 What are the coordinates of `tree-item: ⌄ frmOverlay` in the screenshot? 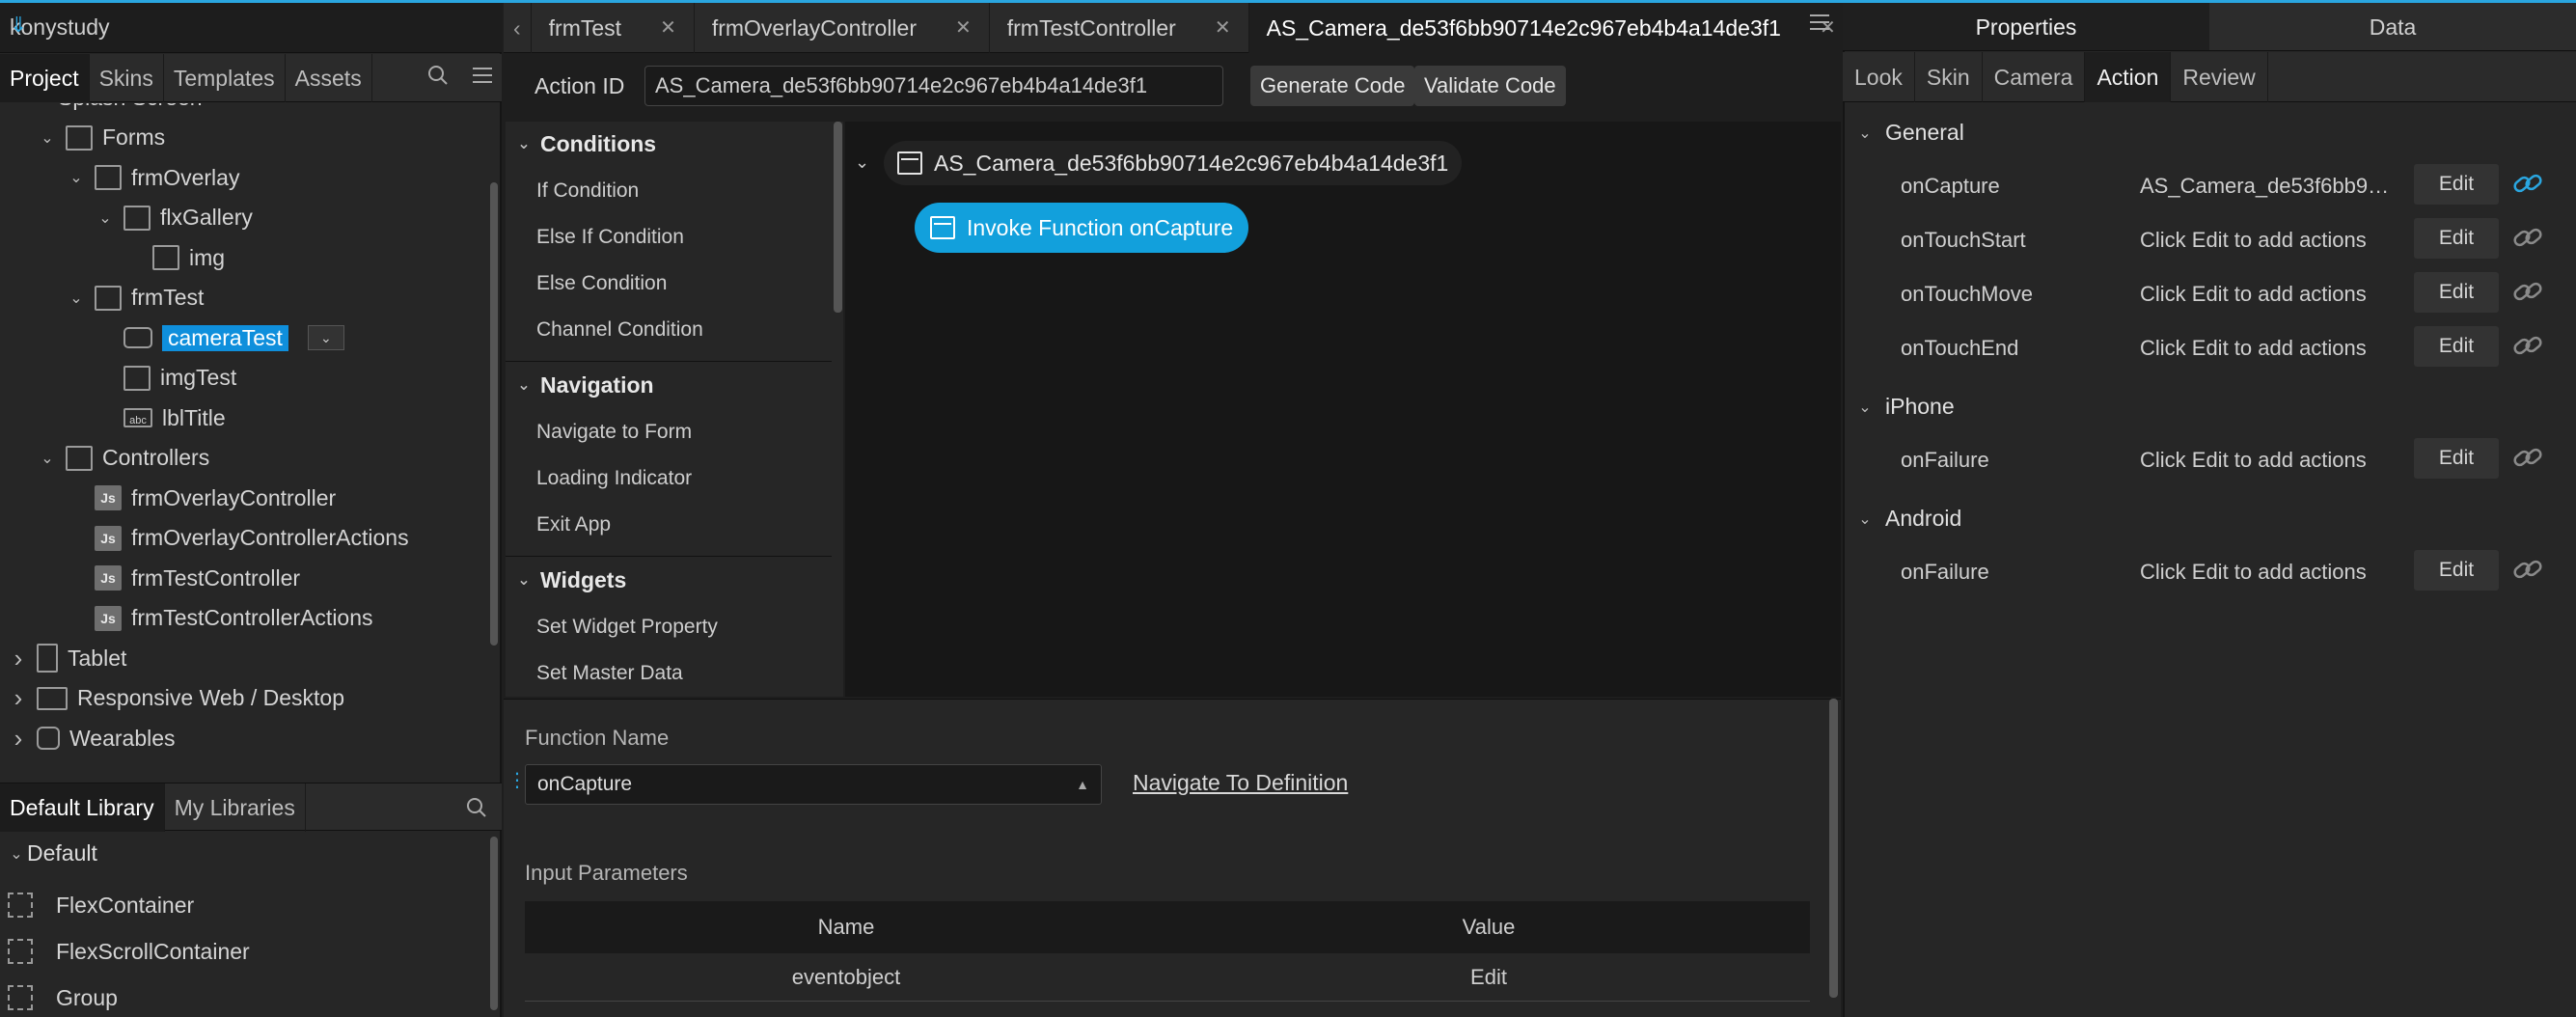 It's located at (152, 177).